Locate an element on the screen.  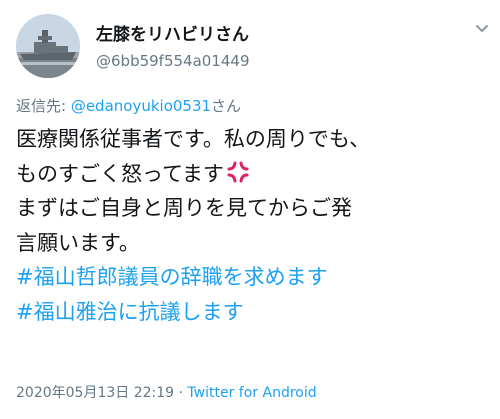
tweet-meta: 2020年05月13日 22:19 · Twitter for Android is located at coordinates (166, 392).